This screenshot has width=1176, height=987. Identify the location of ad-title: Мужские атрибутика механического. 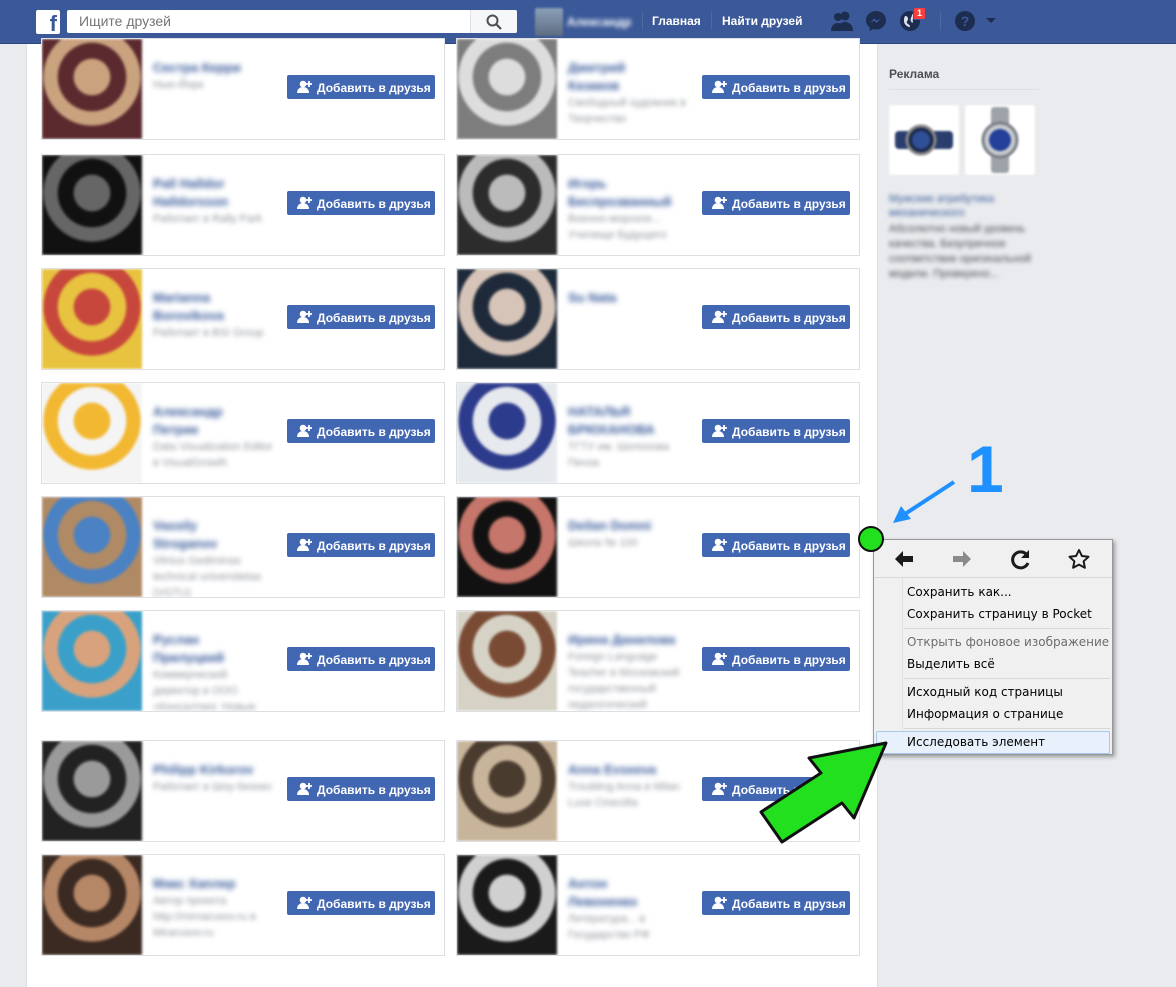
(964, 206).